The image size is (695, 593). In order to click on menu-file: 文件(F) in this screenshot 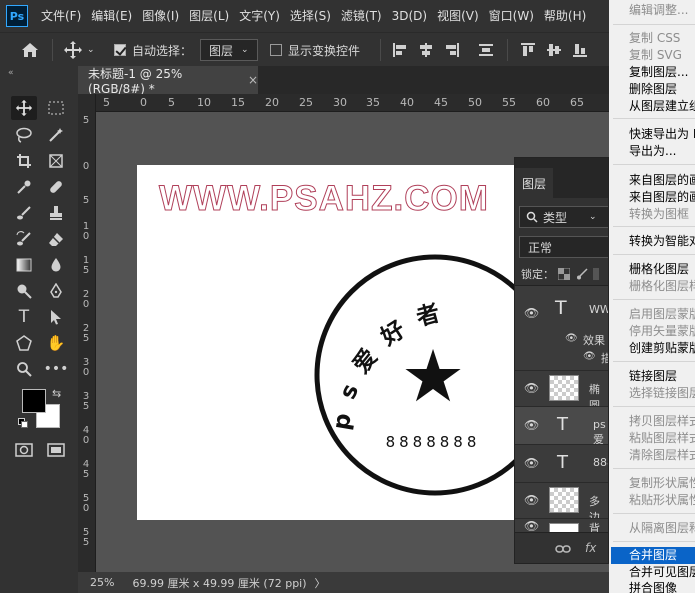, I will do `click(61, 16)`.